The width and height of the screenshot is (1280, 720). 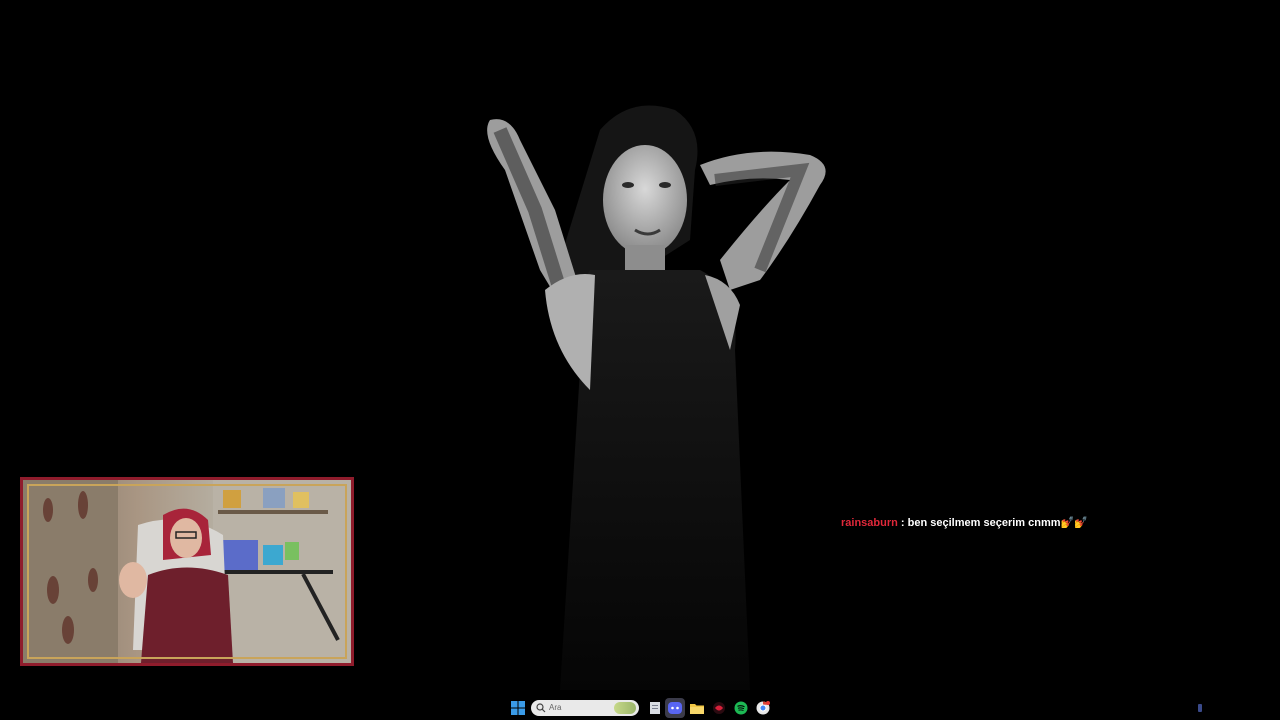 What do you see at coordinates (541, 708) in the screenshot?
I see `search-icon` at bounding box center [541, 708].